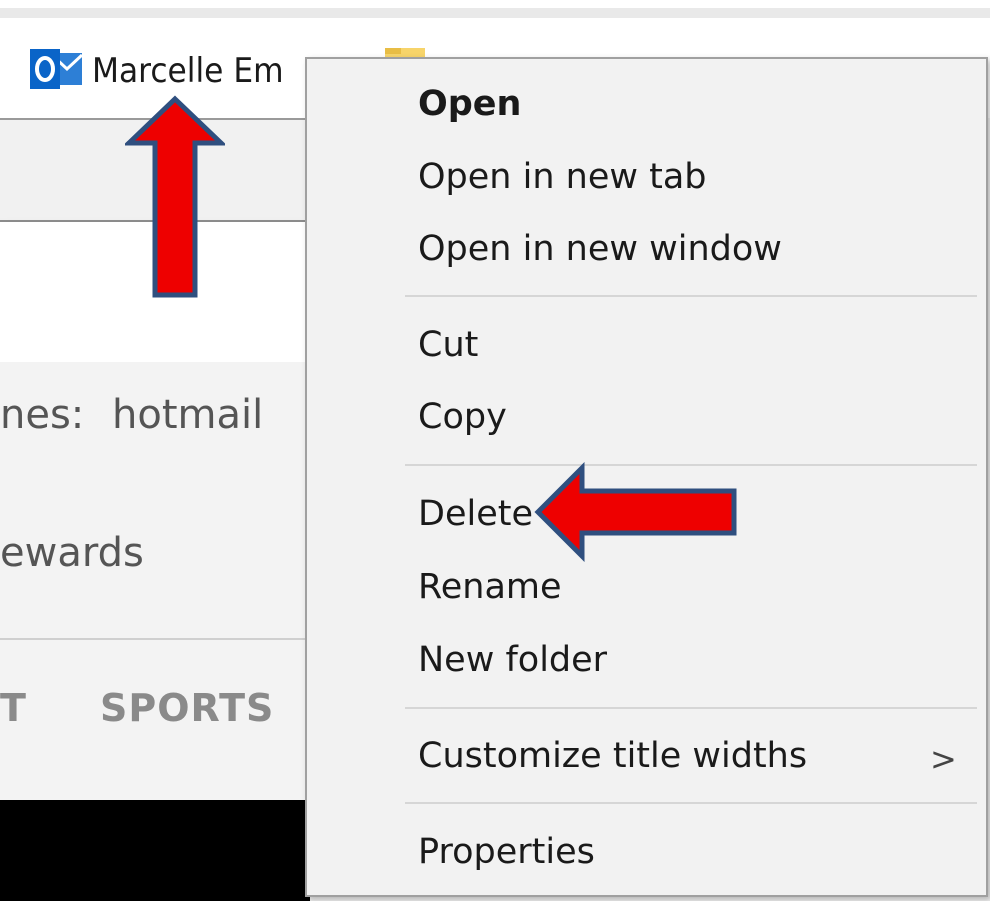  I want to click on menu-item-customize-title-widths: Customize title widths, so click(612, 756).